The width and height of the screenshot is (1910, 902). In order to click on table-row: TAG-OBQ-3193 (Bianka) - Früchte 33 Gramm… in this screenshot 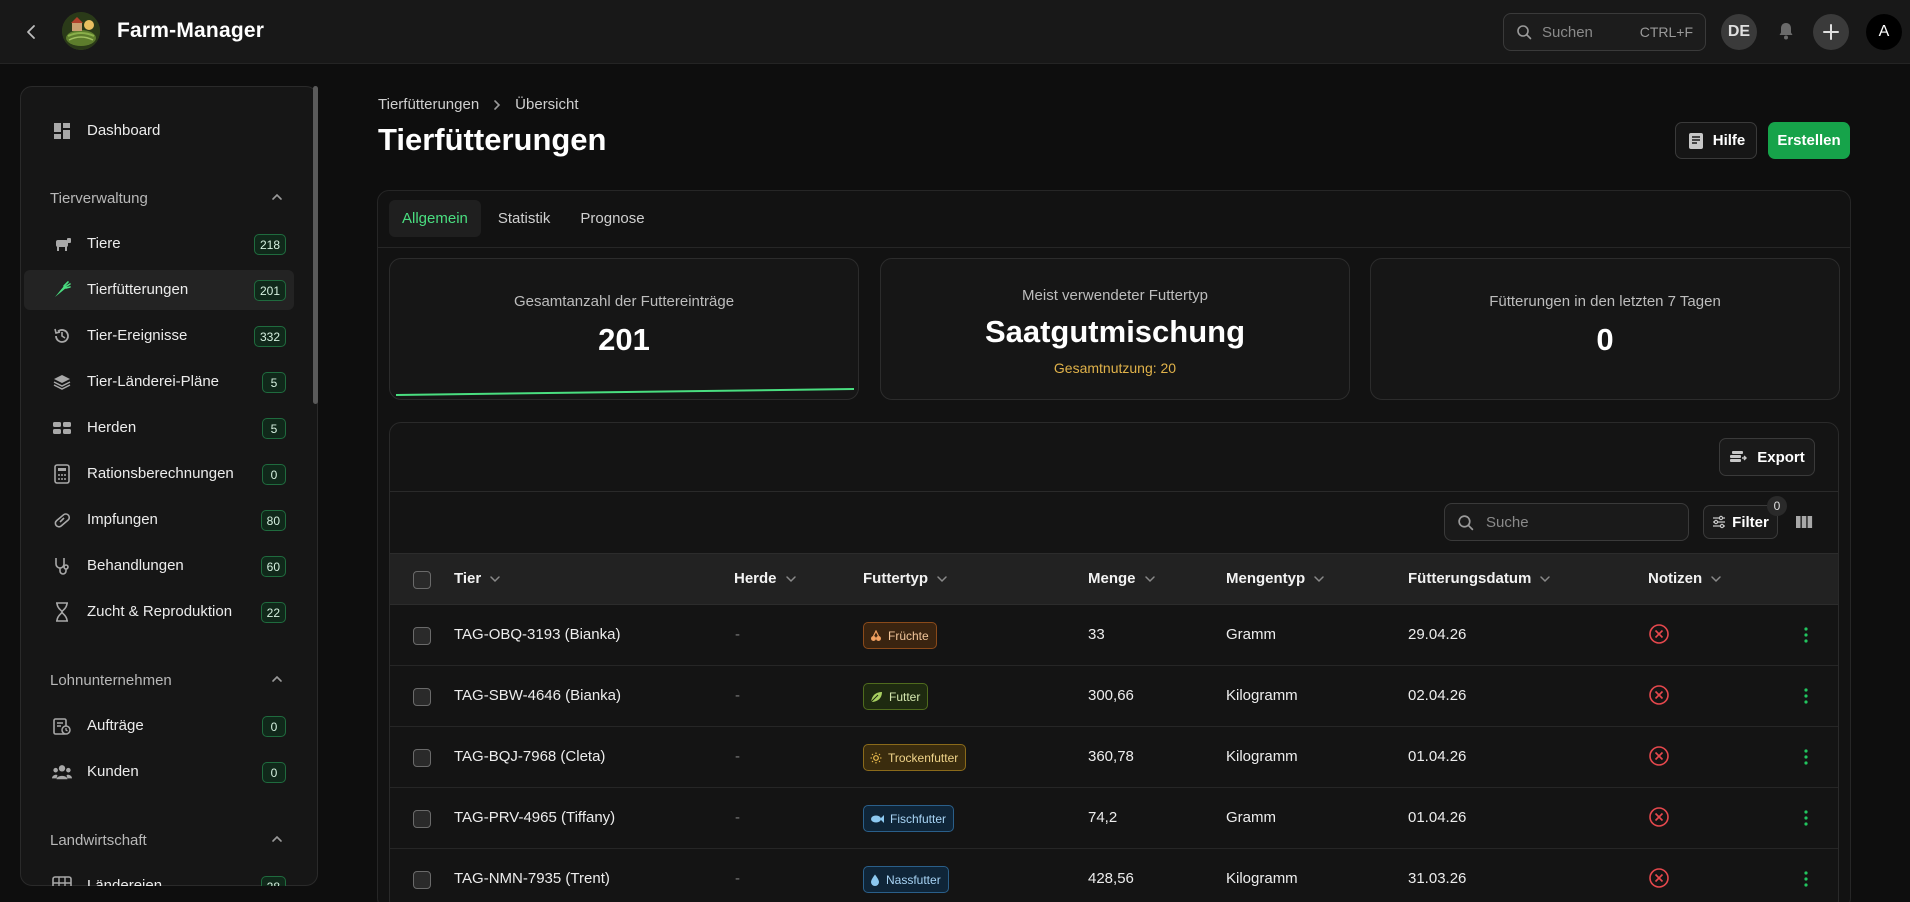, I will do `click(1114, 635)`.